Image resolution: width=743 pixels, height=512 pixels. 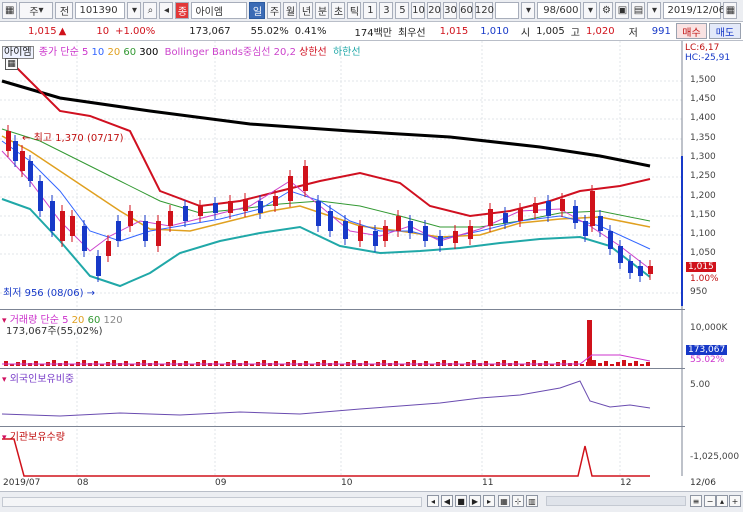 I want to click on turnover-rate: 0.41%, so click(x=310, y=31).